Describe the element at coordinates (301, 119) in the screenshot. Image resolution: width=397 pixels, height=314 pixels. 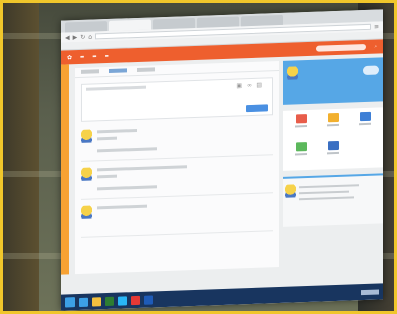
I see `image-icon` at that location.